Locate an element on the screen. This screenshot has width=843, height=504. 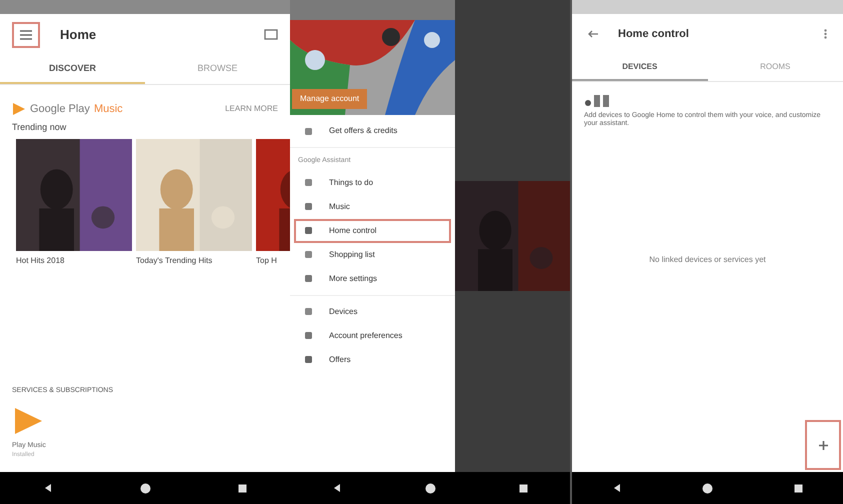
drawer-item: Things to do is located at coordinates (372, 182).